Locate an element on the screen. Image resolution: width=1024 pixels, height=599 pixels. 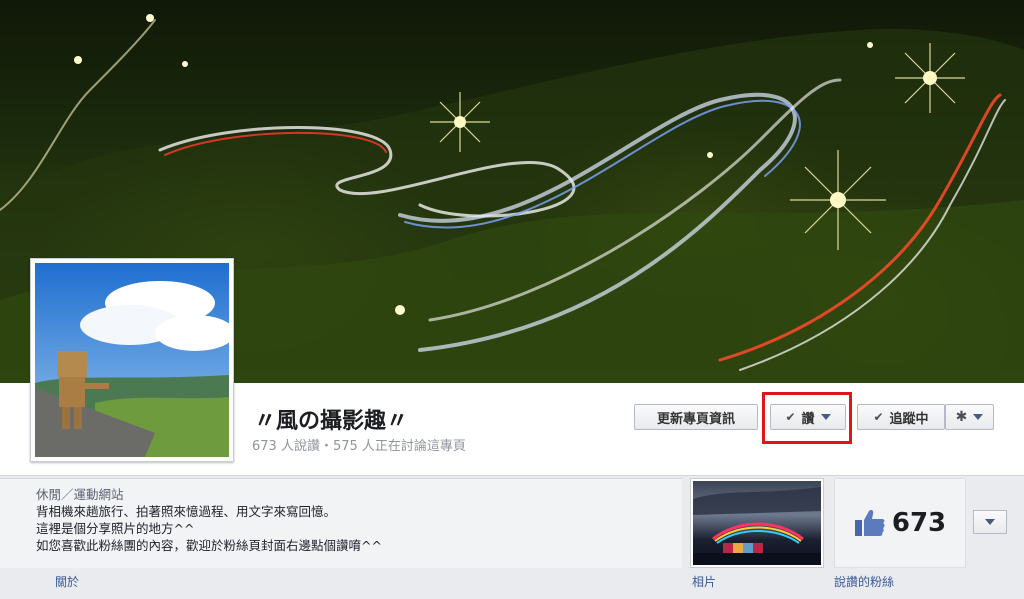
tab-about: 關於 is located at coordinates (67, 581).